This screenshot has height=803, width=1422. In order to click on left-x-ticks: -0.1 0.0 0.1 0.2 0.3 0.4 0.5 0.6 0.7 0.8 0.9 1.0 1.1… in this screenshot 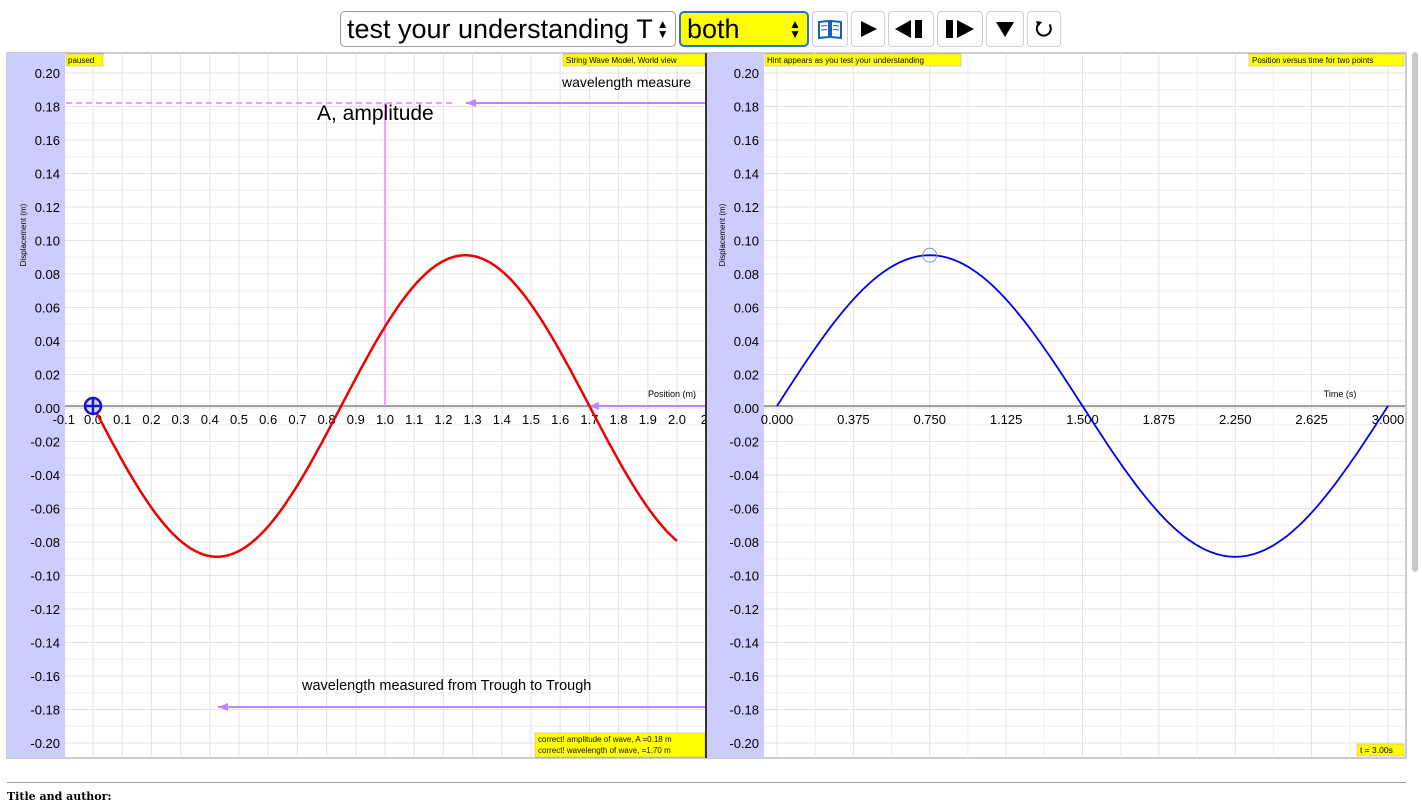, I will do `click(382, 419)`.